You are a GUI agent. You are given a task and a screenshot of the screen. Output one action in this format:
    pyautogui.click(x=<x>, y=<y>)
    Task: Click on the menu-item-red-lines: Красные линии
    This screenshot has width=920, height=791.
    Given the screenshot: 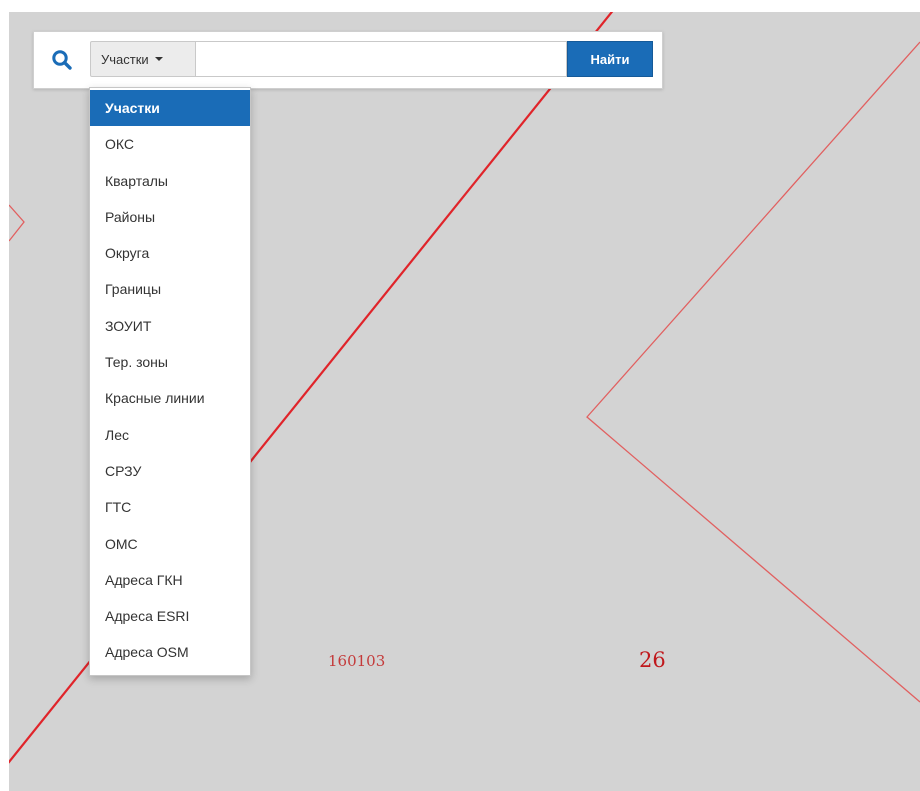 What is the action you would take?
    pyautogui.click(x=170, y=398)
    